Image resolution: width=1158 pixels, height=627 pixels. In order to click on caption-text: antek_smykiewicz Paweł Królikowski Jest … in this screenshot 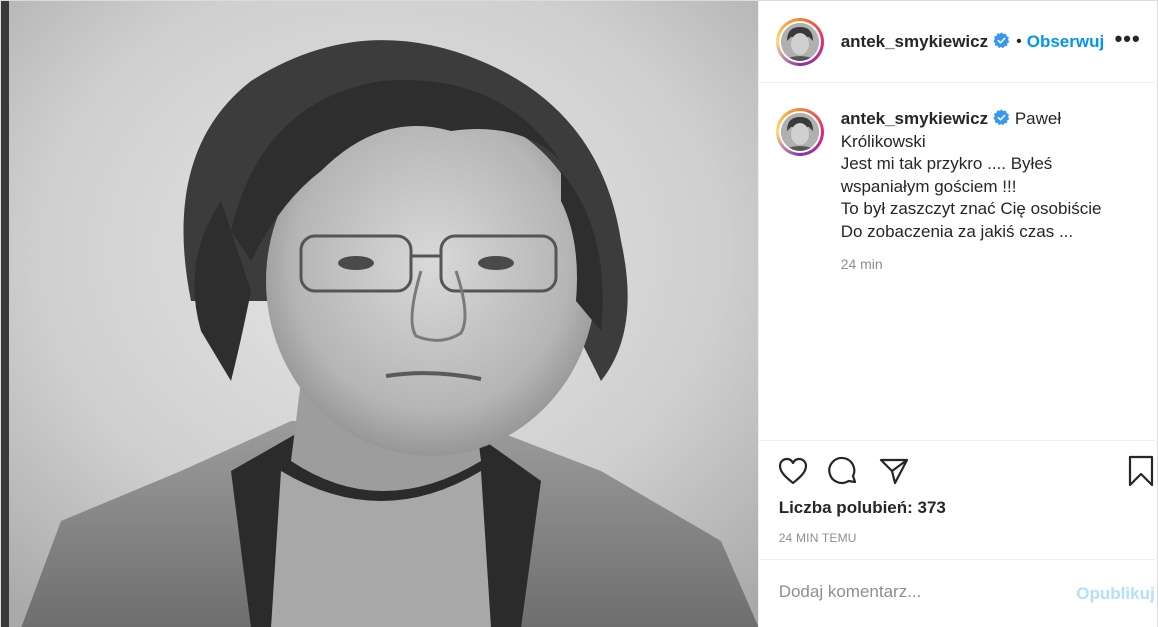, I will do `click(991, 175)`.